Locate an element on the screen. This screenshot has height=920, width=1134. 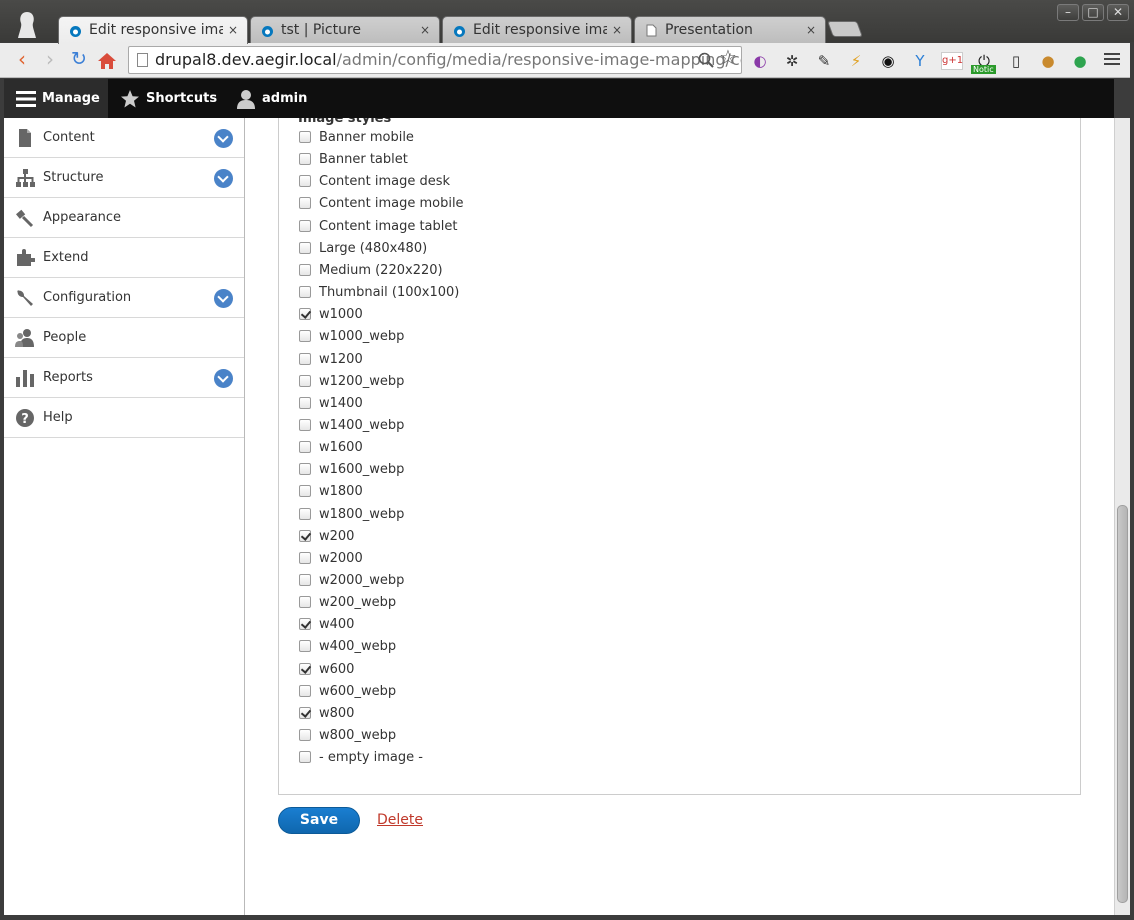
image-style-option: w400 is located at coordinates (326, 625).